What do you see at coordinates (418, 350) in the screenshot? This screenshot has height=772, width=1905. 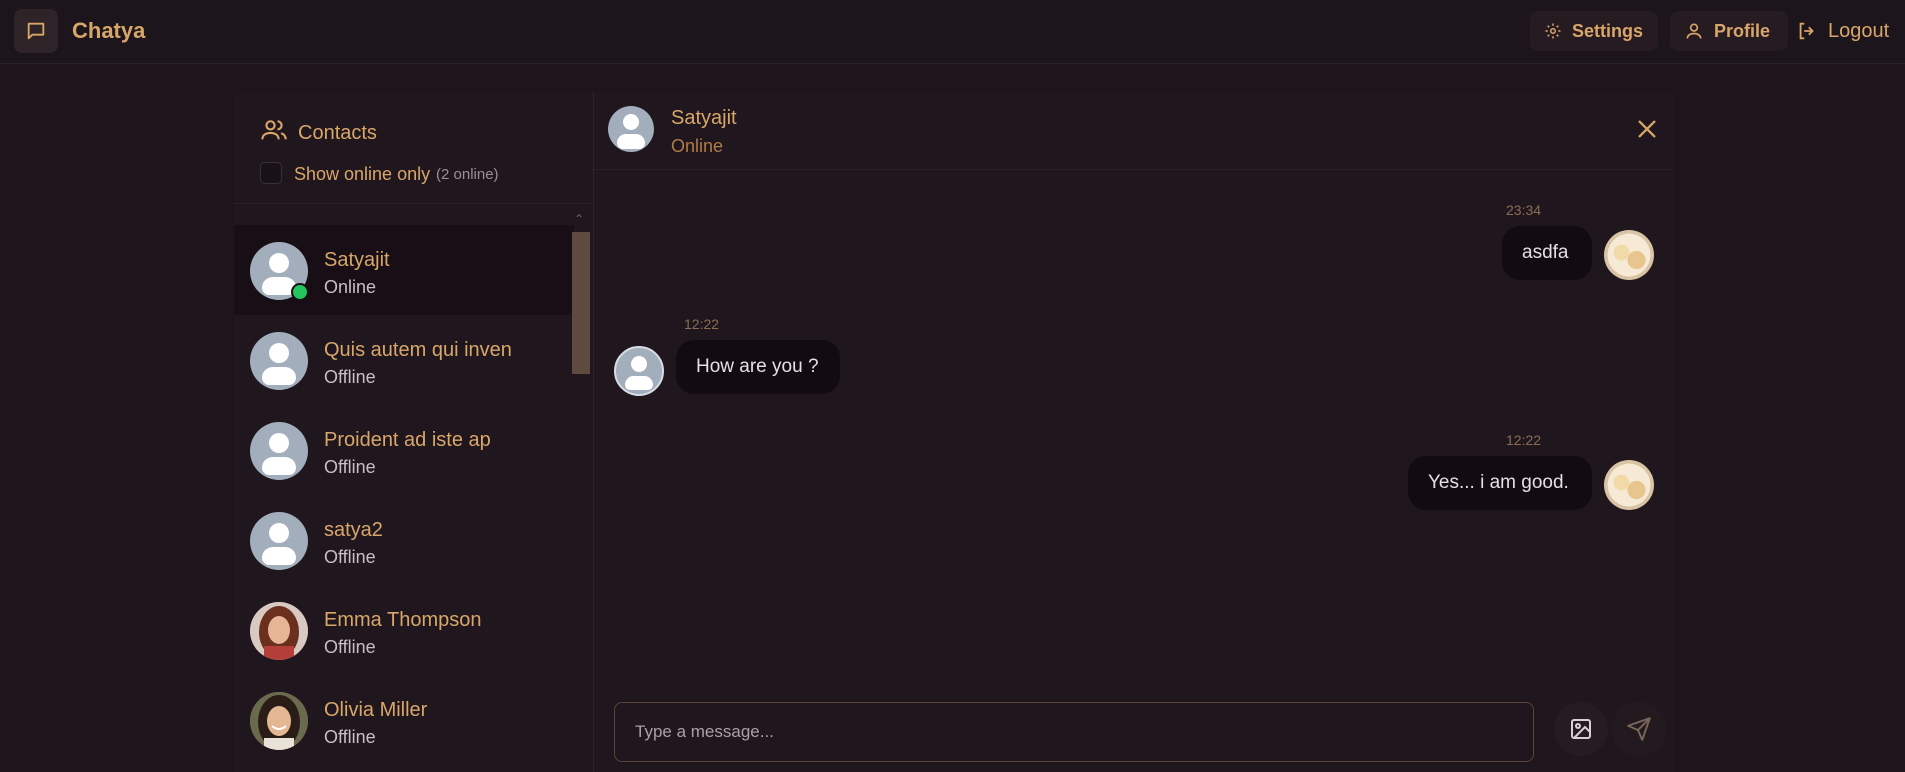 I see `contact-name: Quis autem qui inven` at bounding box center [418, 350].